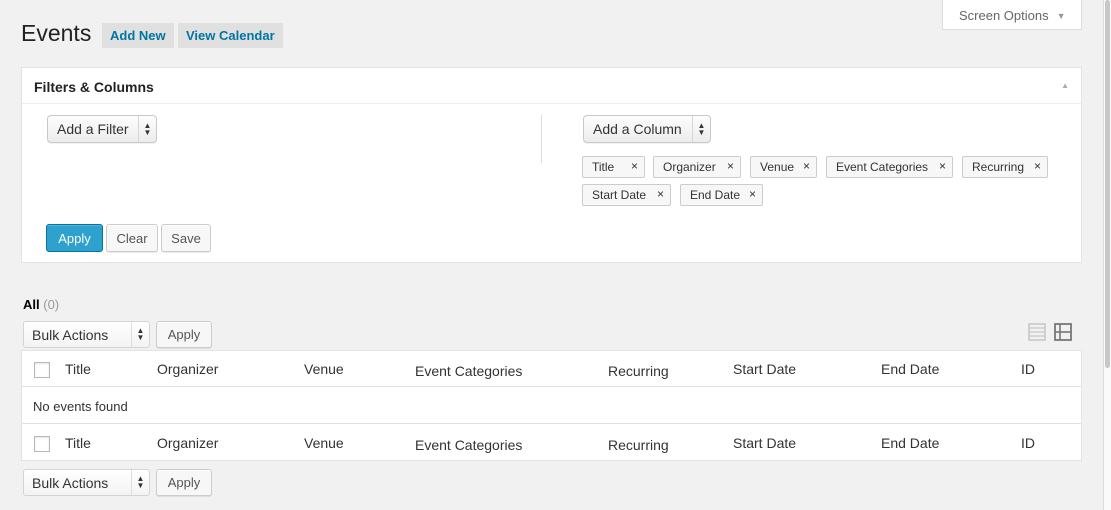 This screenshot has height=510, width=1111. I want to click on collapse-arrow-icon: ▲, so click(1065, 85).